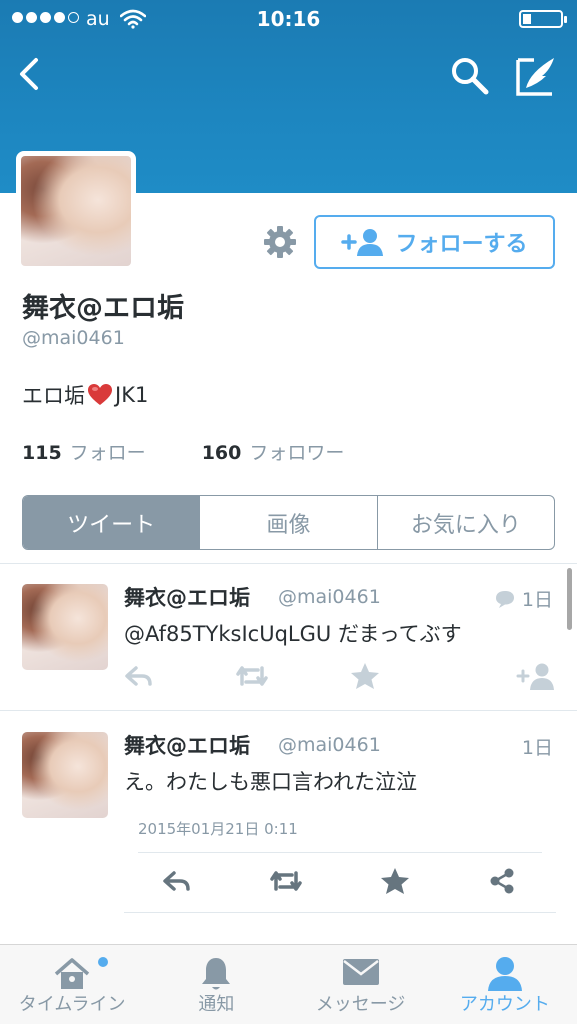 The height and width of the screenshot is (1024, 577). What do you see at coordinates (536, 677) in the screenshot?
I see `follow-add-user-icon` at bounding box center [536, 677].